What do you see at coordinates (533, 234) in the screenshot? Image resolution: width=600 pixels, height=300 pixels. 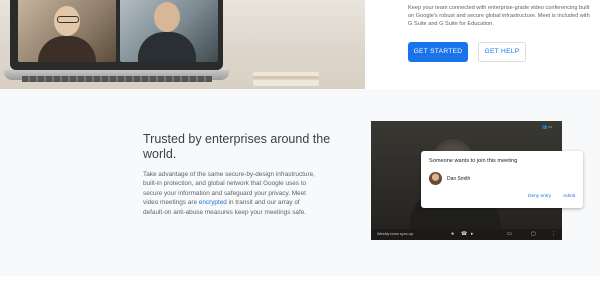 I see `present-icon: ▢` at bounding box center [533, 234].